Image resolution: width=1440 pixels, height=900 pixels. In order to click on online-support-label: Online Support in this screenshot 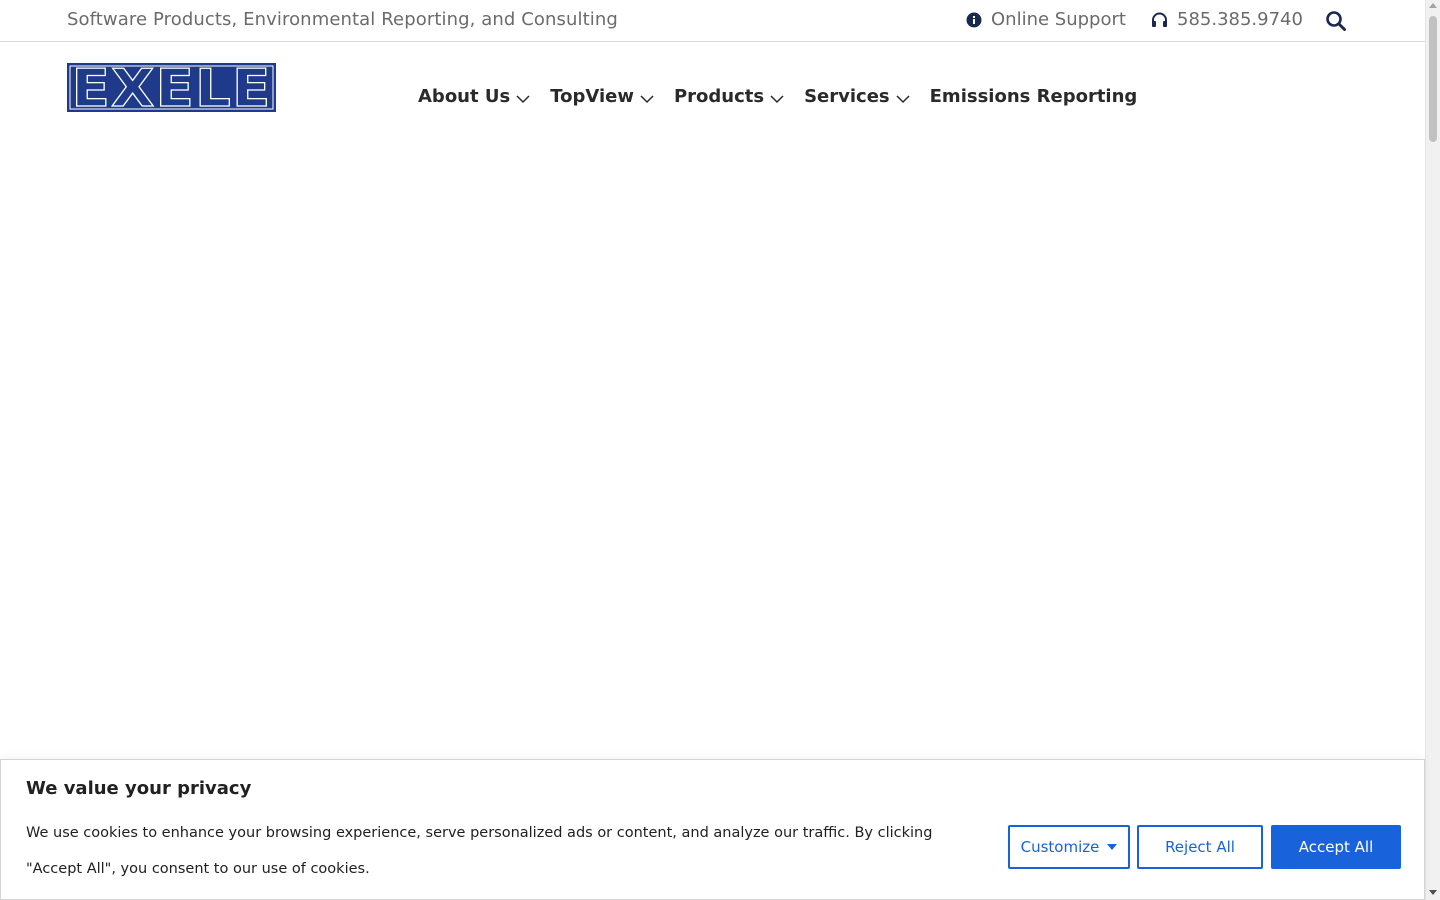, I will do `click(1058, 19)`.